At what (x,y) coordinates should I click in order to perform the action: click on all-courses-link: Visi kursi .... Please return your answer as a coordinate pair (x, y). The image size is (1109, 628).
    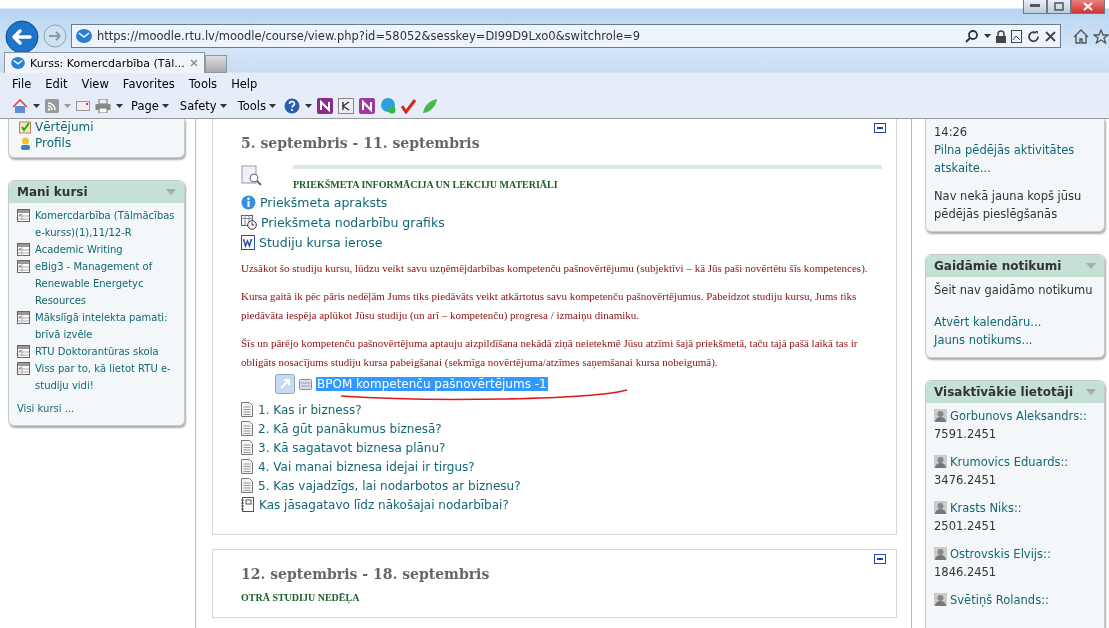
    Looking at the image, I should click on (97, 408).